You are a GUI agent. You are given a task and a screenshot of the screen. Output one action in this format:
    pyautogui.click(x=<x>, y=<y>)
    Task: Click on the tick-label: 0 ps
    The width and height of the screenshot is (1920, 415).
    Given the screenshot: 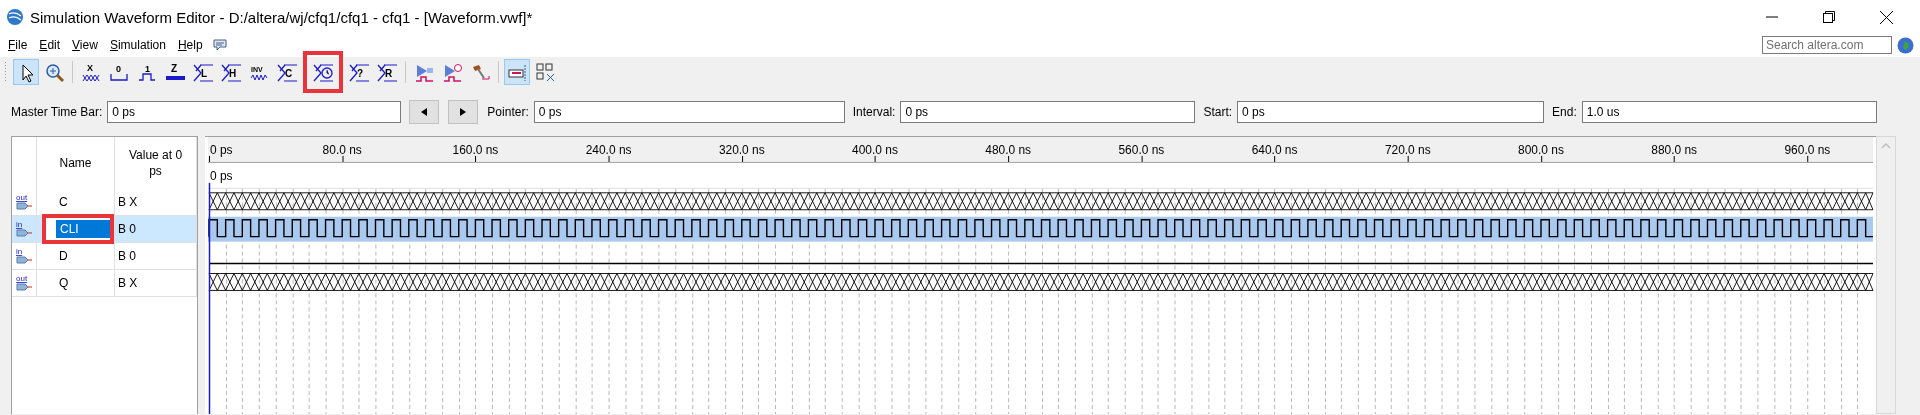 What is the action you would take?
    pyautogui.click(x=221, y=149)
    